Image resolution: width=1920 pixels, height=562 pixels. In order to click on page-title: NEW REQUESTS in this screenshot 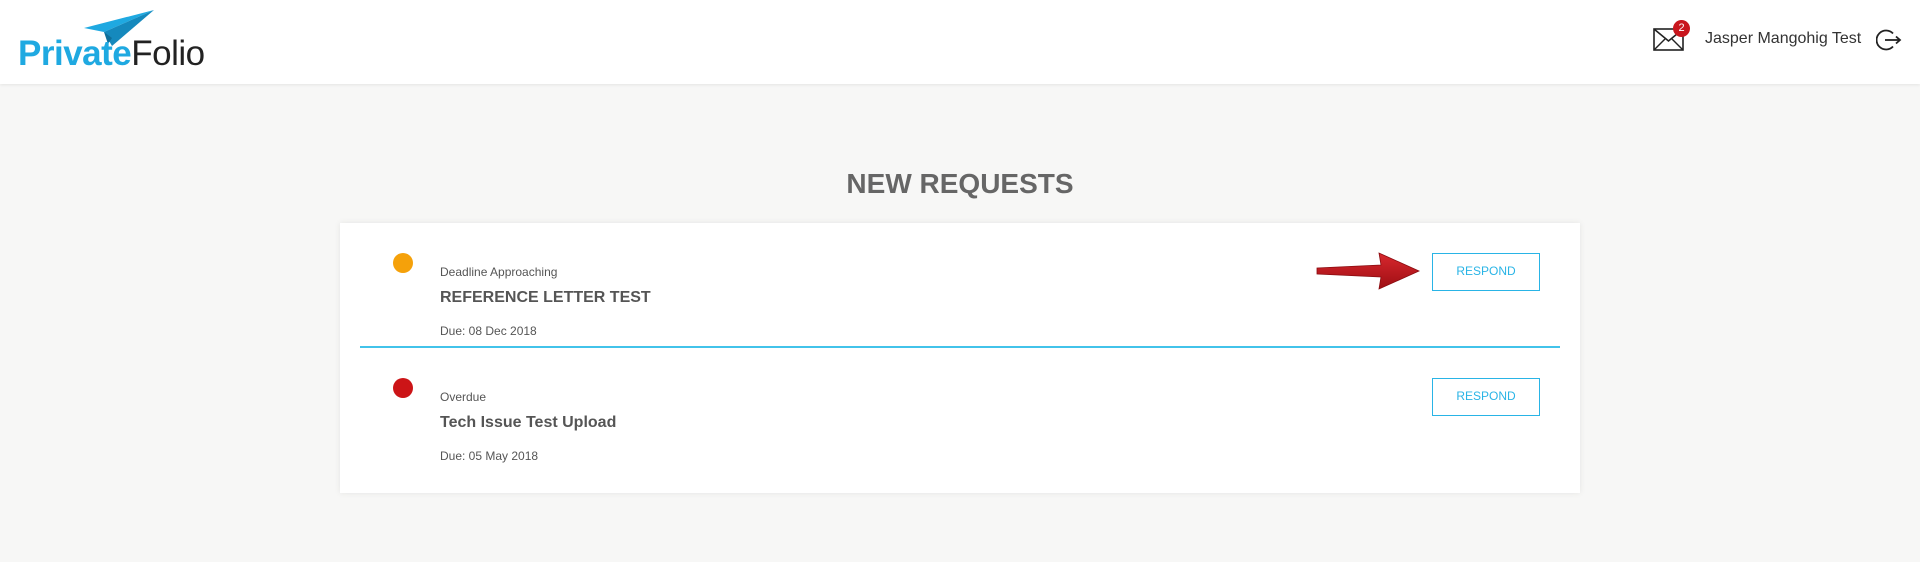, I will do `click(960, 183)`.